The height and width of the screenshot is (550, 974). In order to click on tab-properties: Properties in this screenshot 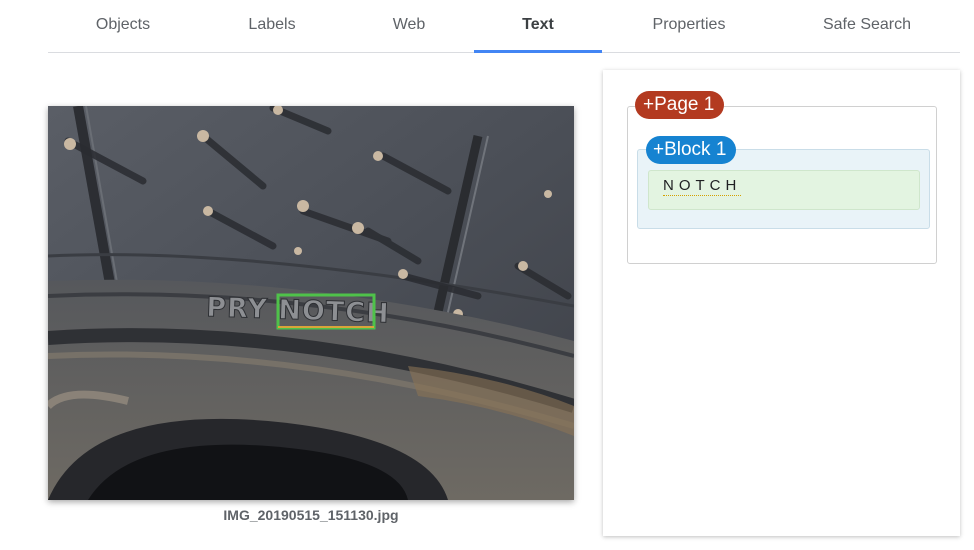, I will do `click(689, 26)`.